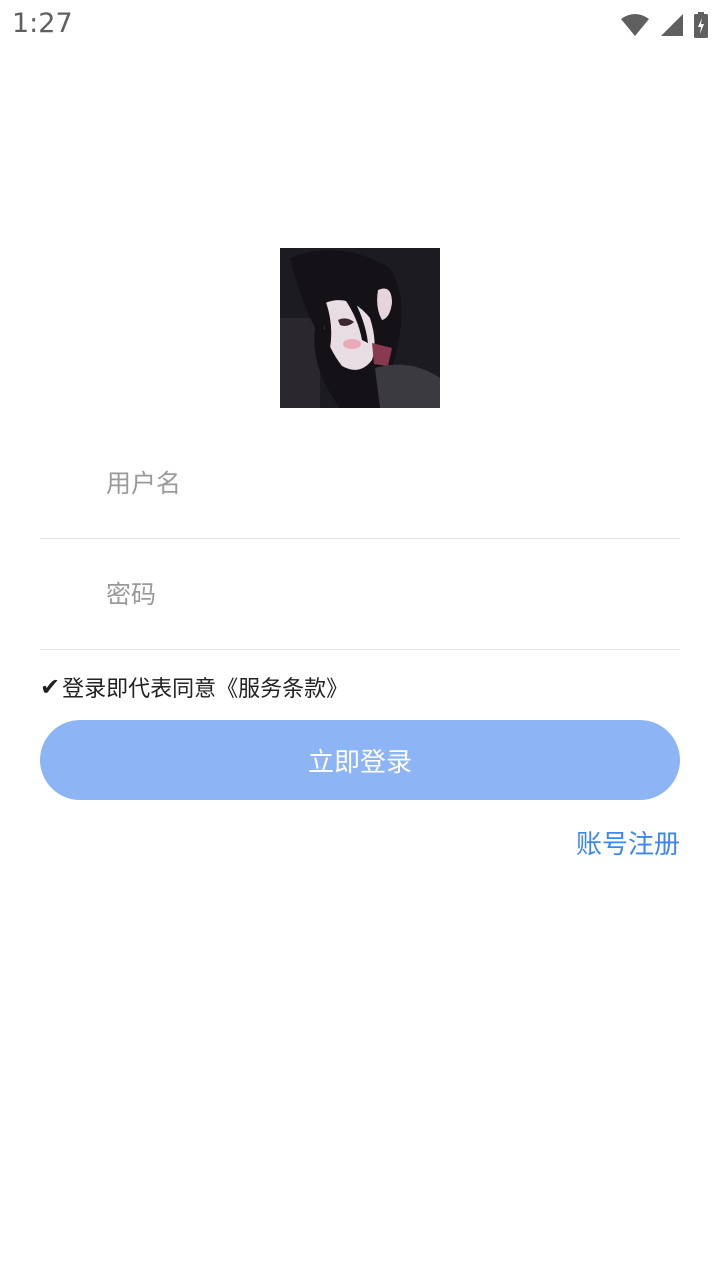 Image resolution: width=720 pixels, height=1280 pixels. Describe the element at coordinates (628, 844) in the screenshot. I see `register-link: 账号注册` at that location.